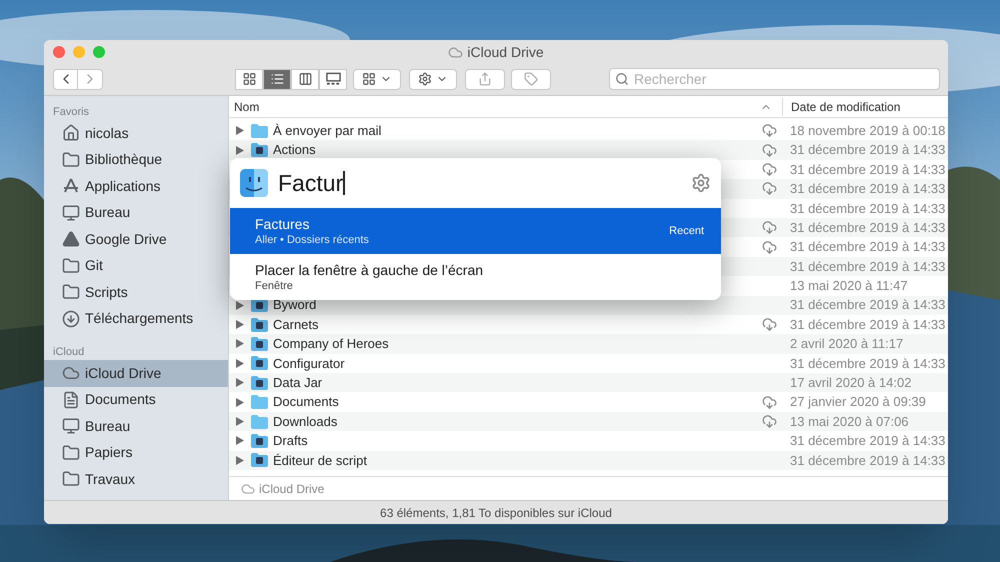 This screenshot has height=562, width=1000. I want to click on settings-icon, so click(701, 183).